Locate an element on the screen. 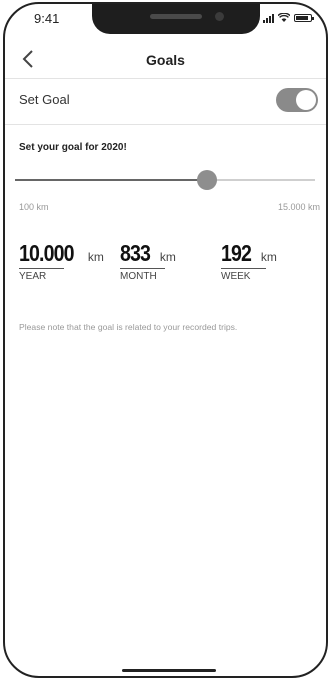  set-goal-row: Set Goal is located at coordinates (165, 102).